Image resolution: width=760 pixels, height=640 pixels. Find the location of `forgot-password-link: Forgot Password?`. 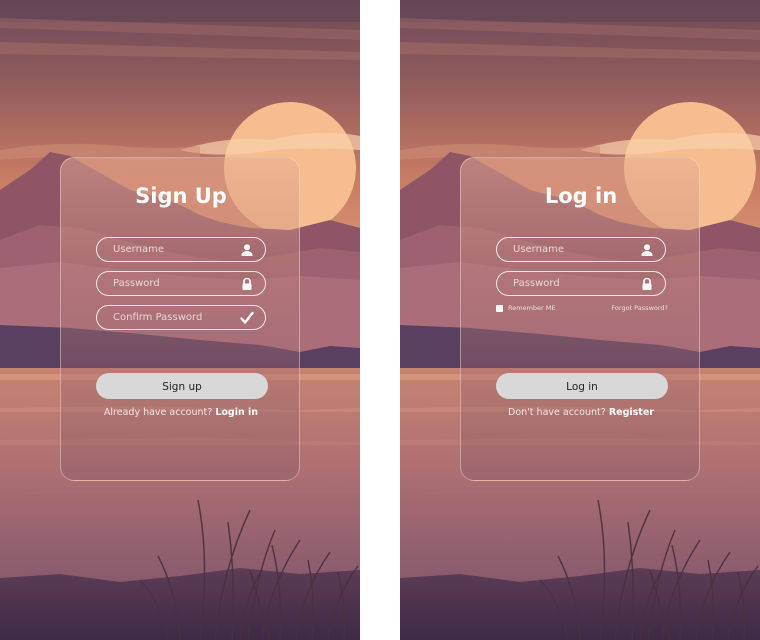

forgot-password-link: Forgot Password? is located at coordinates (639, 308).